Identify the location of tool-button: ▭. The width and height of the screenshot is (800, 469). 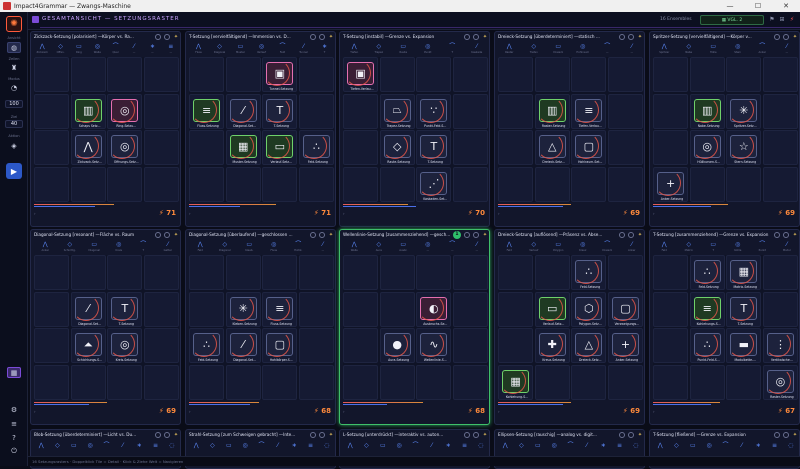
(73, 448).